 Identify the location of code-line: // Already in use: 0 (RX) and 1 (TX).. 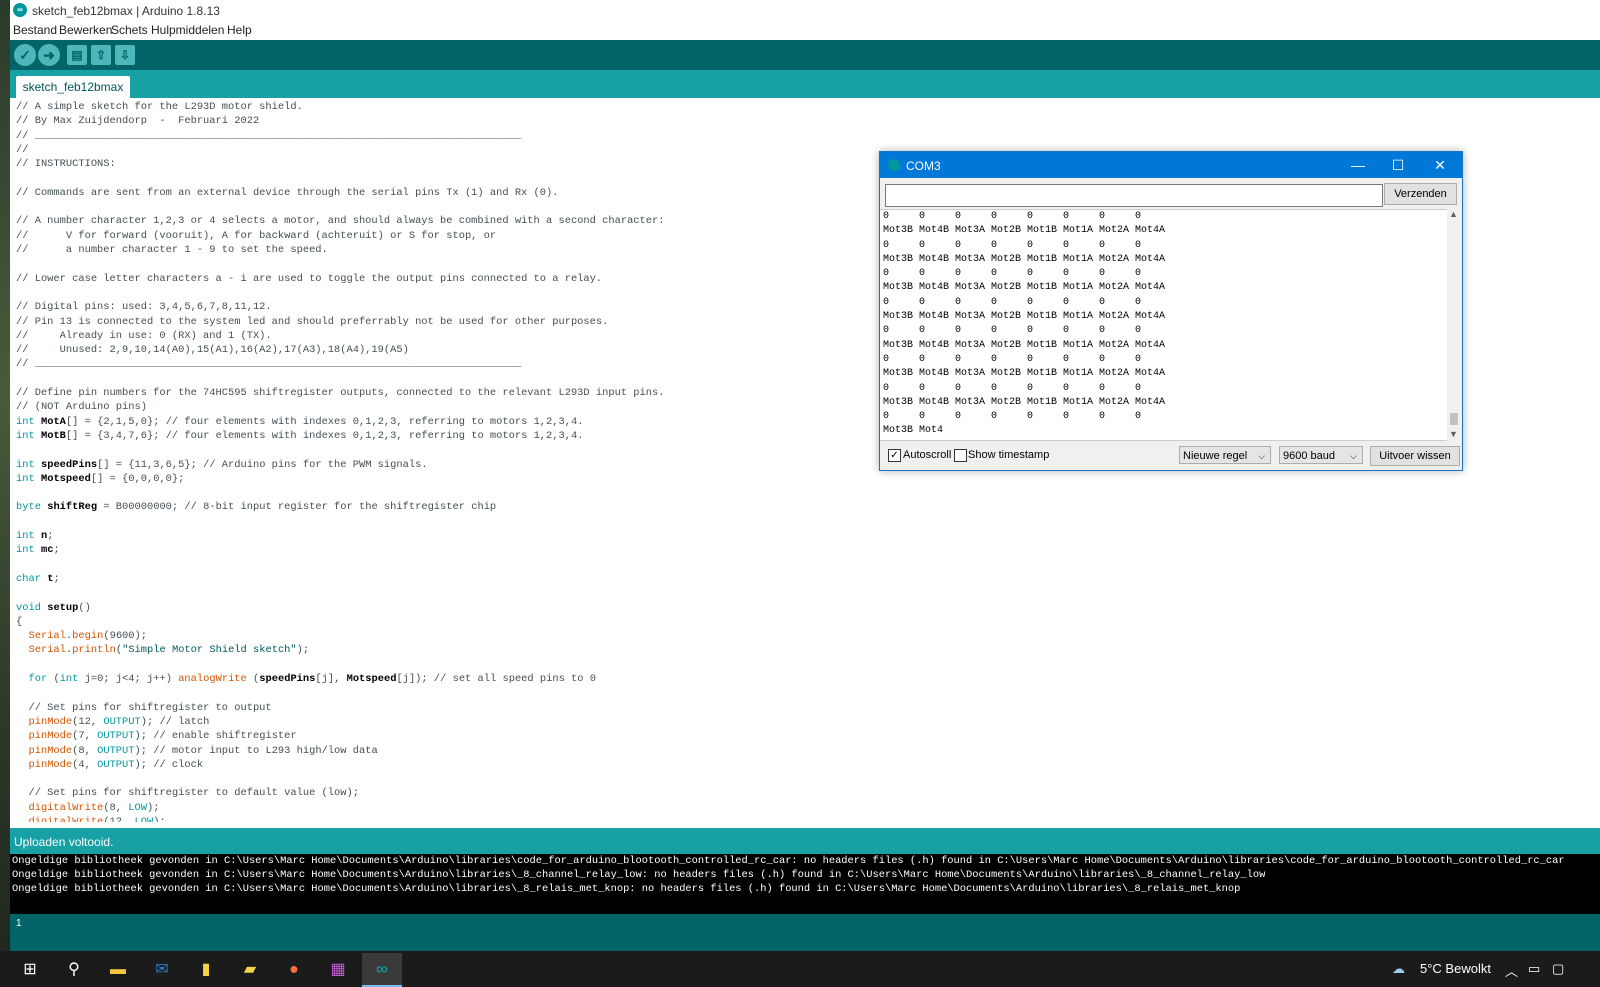
(144, 335).